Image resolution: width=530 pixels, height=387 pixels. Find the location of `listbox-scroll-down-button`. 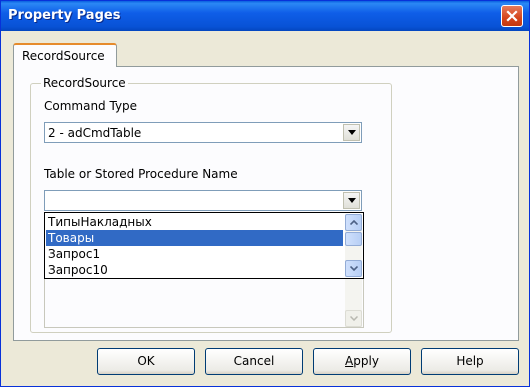

listbox-scroll-down-button is located at coordinates (353, 318).